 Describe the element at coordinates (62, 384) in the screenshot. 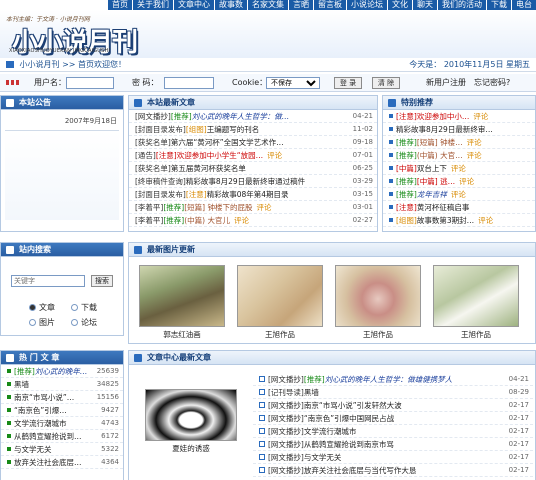

I see `list-item: 黑墙 34825` at that location.